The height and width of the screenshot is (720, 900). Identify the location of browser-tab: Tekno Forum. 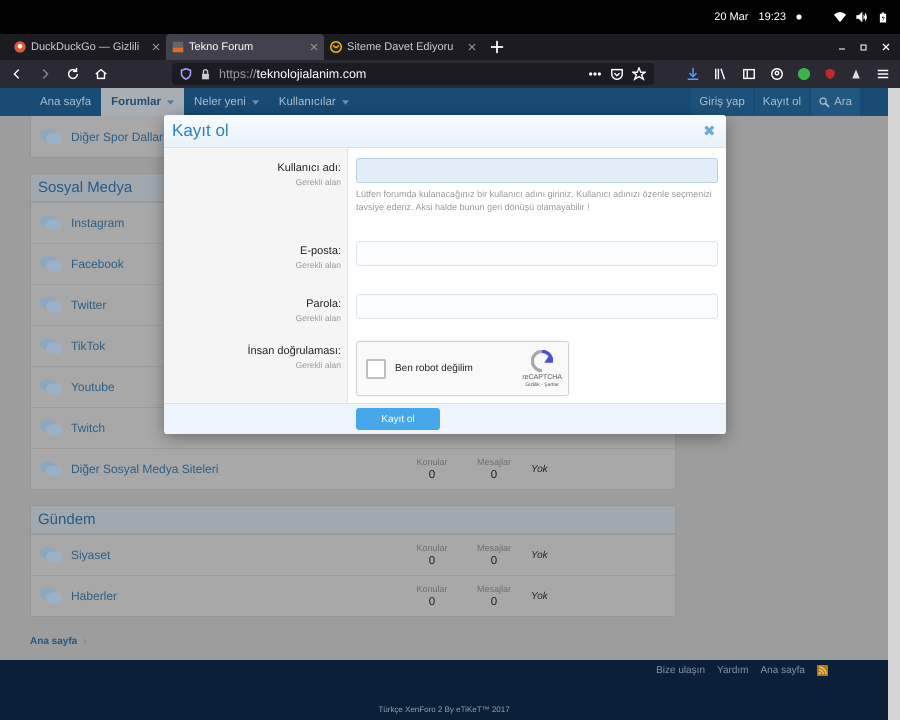
(245, 47).